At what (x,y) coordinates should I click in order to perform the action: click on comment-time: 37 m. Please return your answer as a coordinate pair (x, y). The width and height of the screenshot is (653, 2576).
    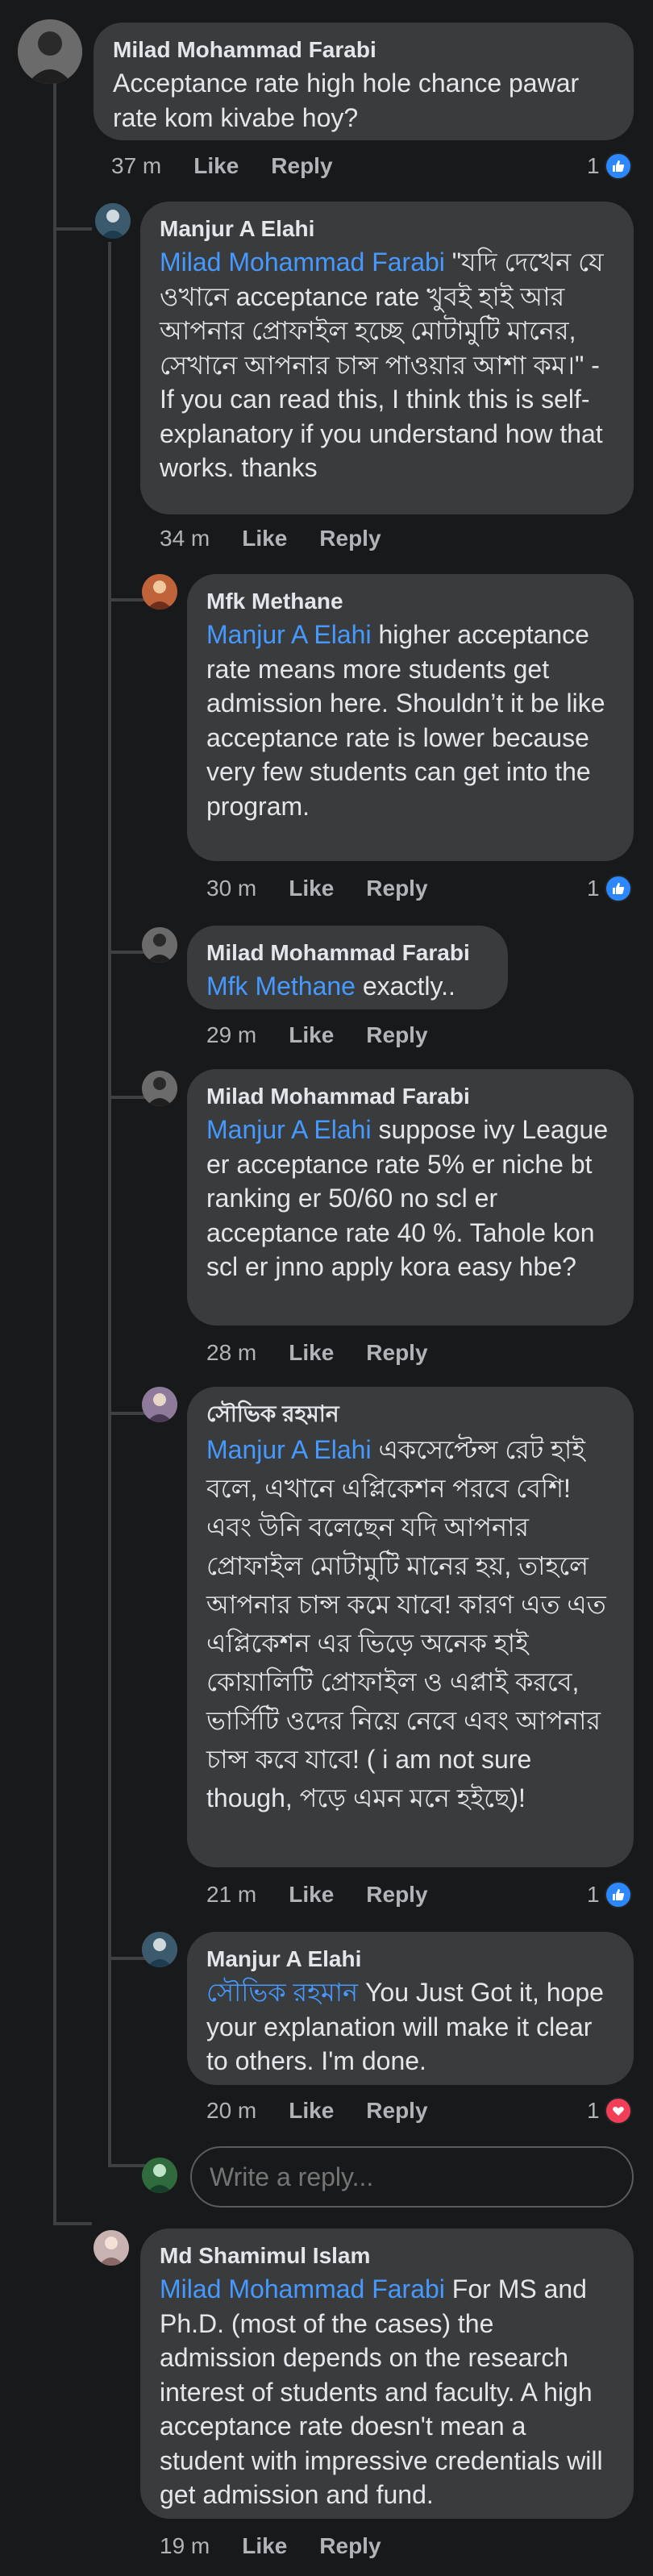
    Looking at the image, I should click on (136, 166).